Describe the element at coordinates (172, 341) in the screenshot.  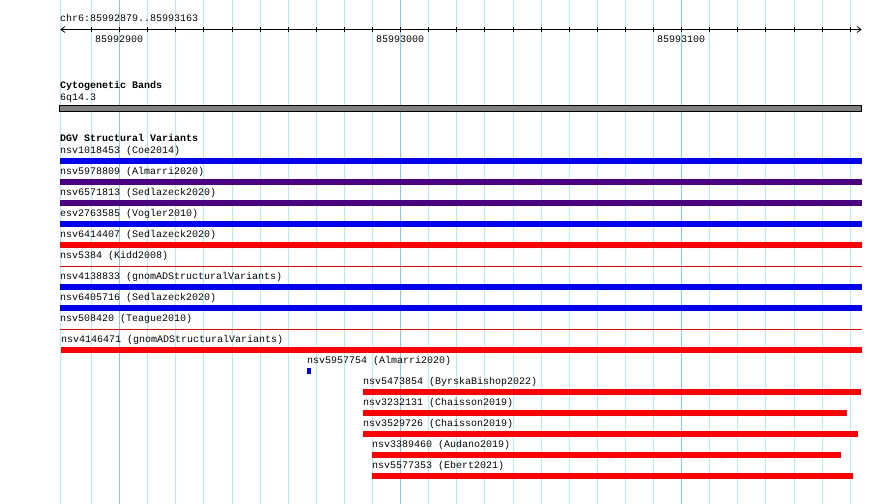
I see `variant-label: nsv4146471 (gnomADStructuralVariants)` at that location.